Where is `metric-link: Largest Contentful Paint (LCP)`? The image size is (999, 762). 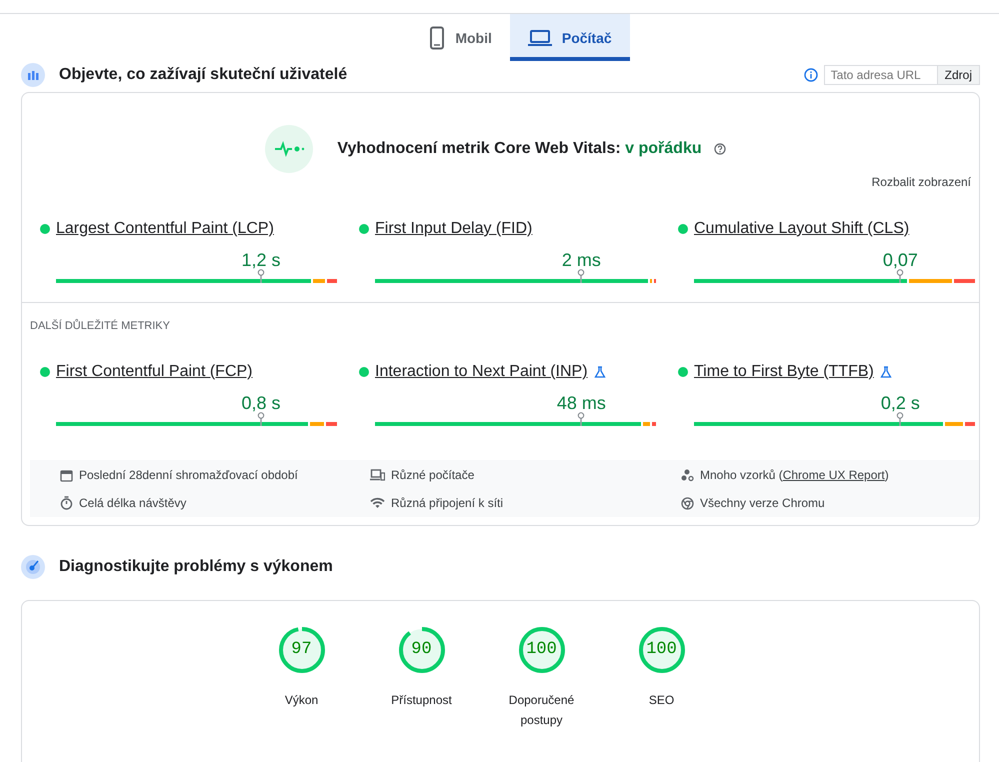
metric-link: Largest Contentful Paint (LCP) is located at coordinates (165, 229).